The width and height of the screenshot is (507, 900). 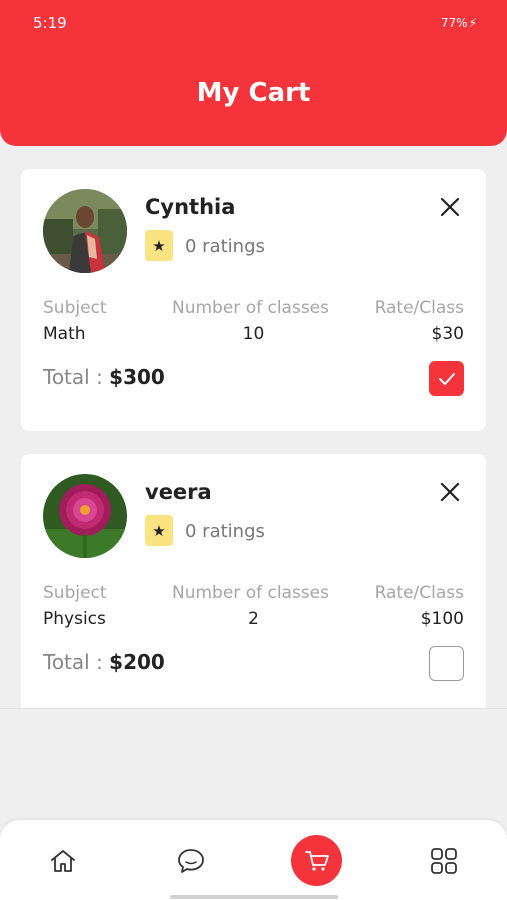 I want to click on rate-value: $30, so click(x=447, y=334).